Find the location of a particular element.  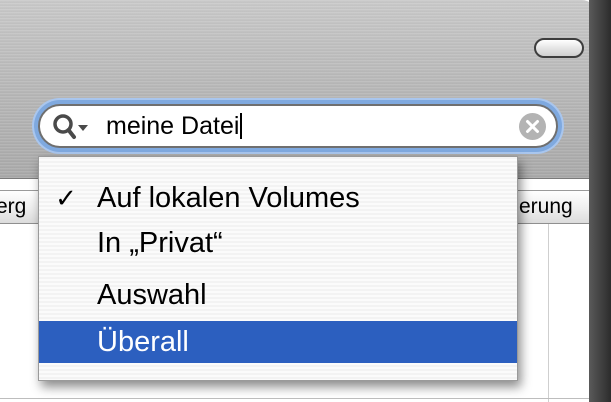

menu-item-label: Auswahl is located at coordinates (152, 295).